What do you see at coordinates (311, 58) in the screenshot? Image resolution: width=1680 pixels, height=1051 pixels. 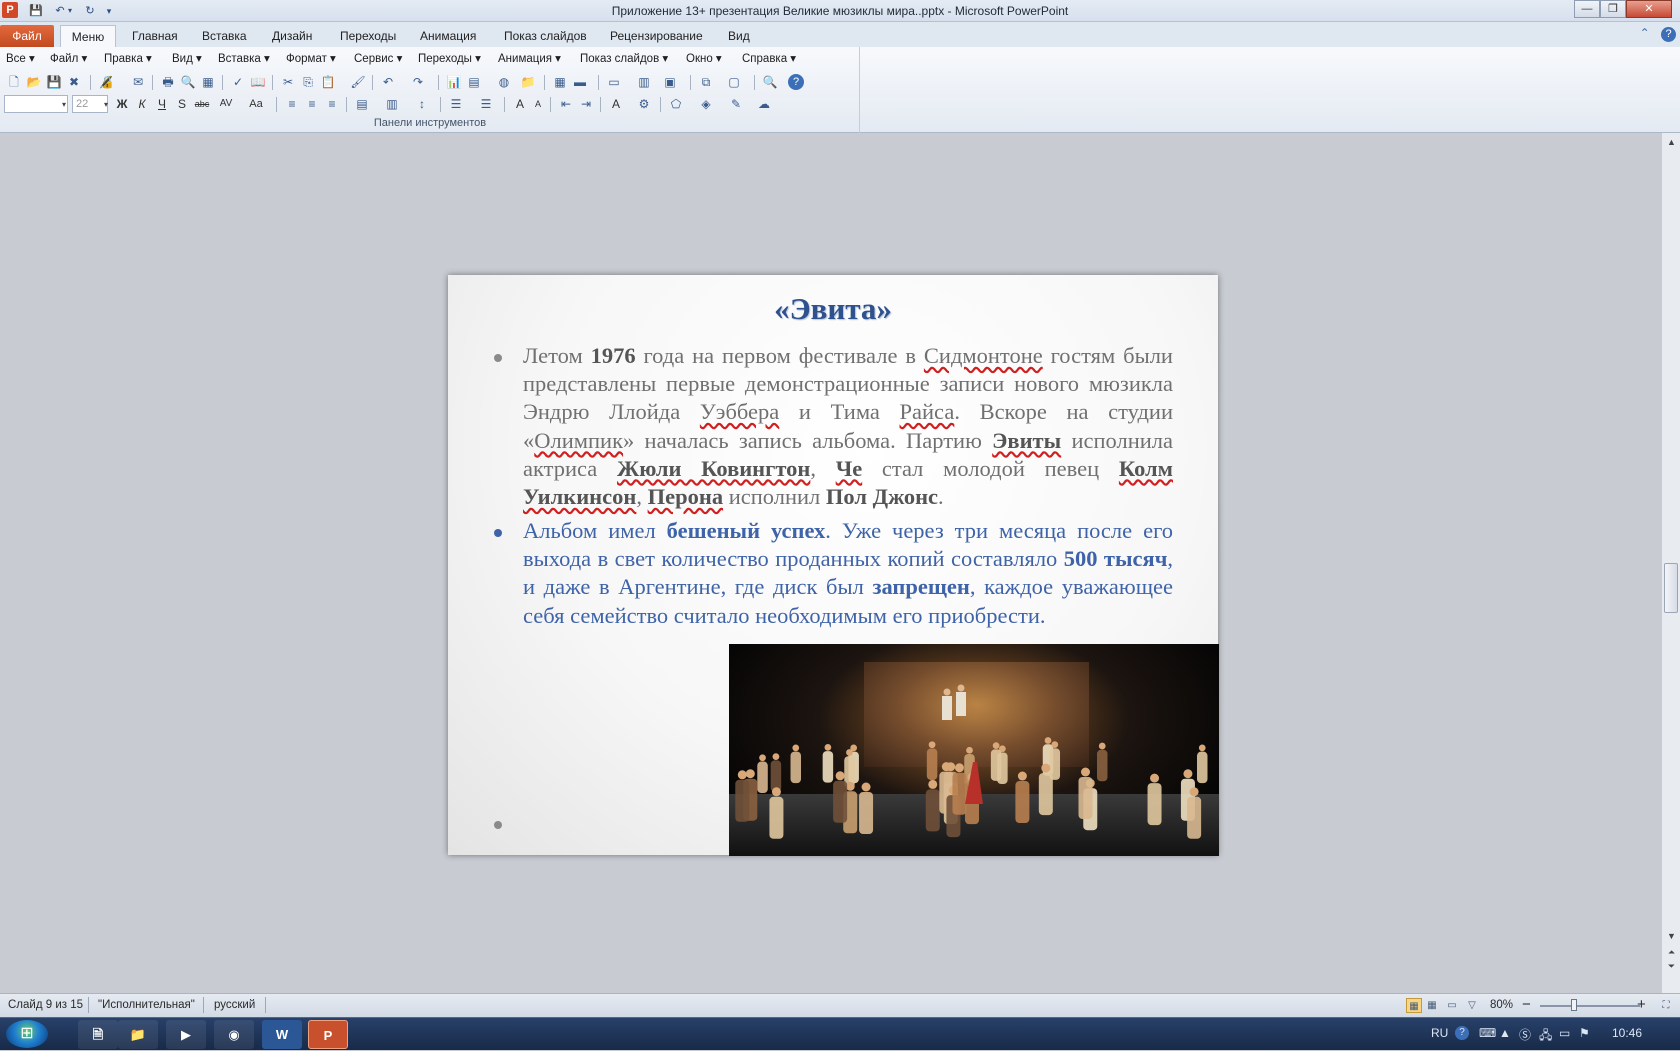 I see `menu-format: Формат ▾` at bounding box center [311, 58].